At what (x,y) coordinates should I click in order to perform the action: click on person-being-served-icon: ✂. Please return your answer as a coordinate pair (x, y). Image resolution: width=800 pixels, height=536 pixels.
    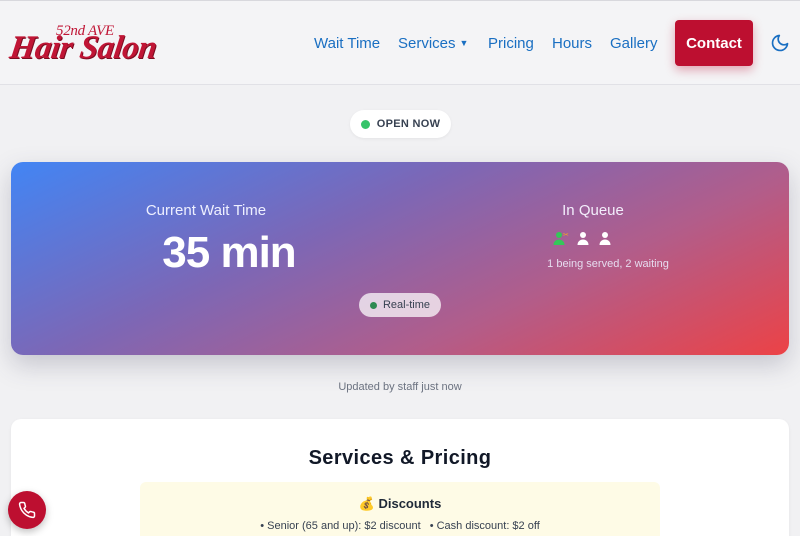
    Looking at the image, I should click on (561, 238).